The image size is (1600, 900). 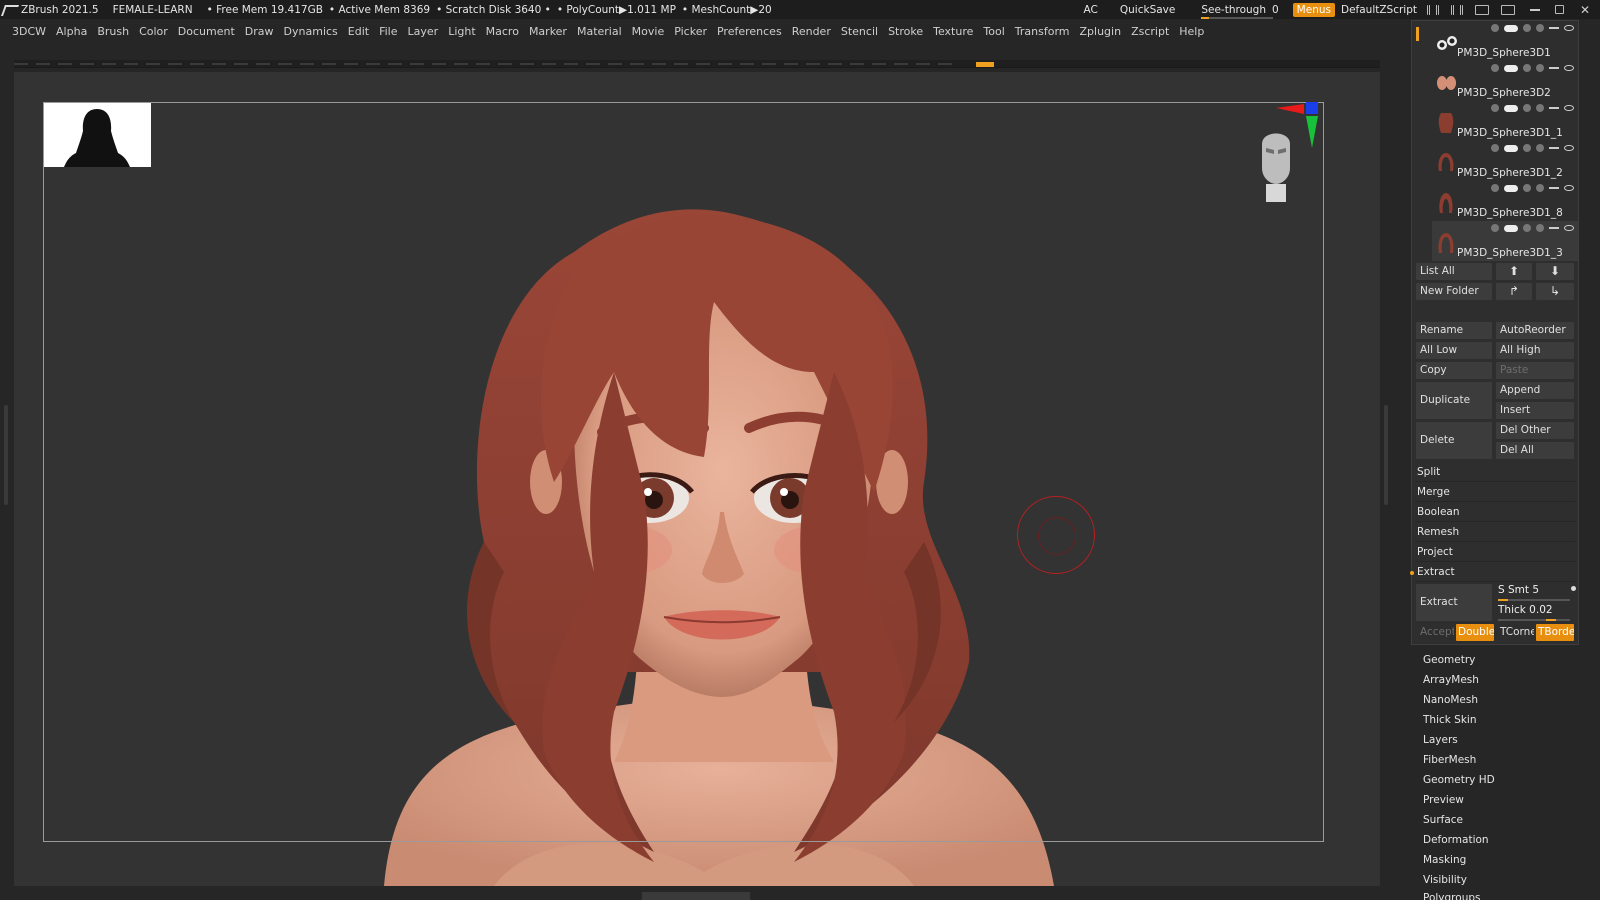 I want to click on menu-movie: Movie, so click(x=648, y=31).